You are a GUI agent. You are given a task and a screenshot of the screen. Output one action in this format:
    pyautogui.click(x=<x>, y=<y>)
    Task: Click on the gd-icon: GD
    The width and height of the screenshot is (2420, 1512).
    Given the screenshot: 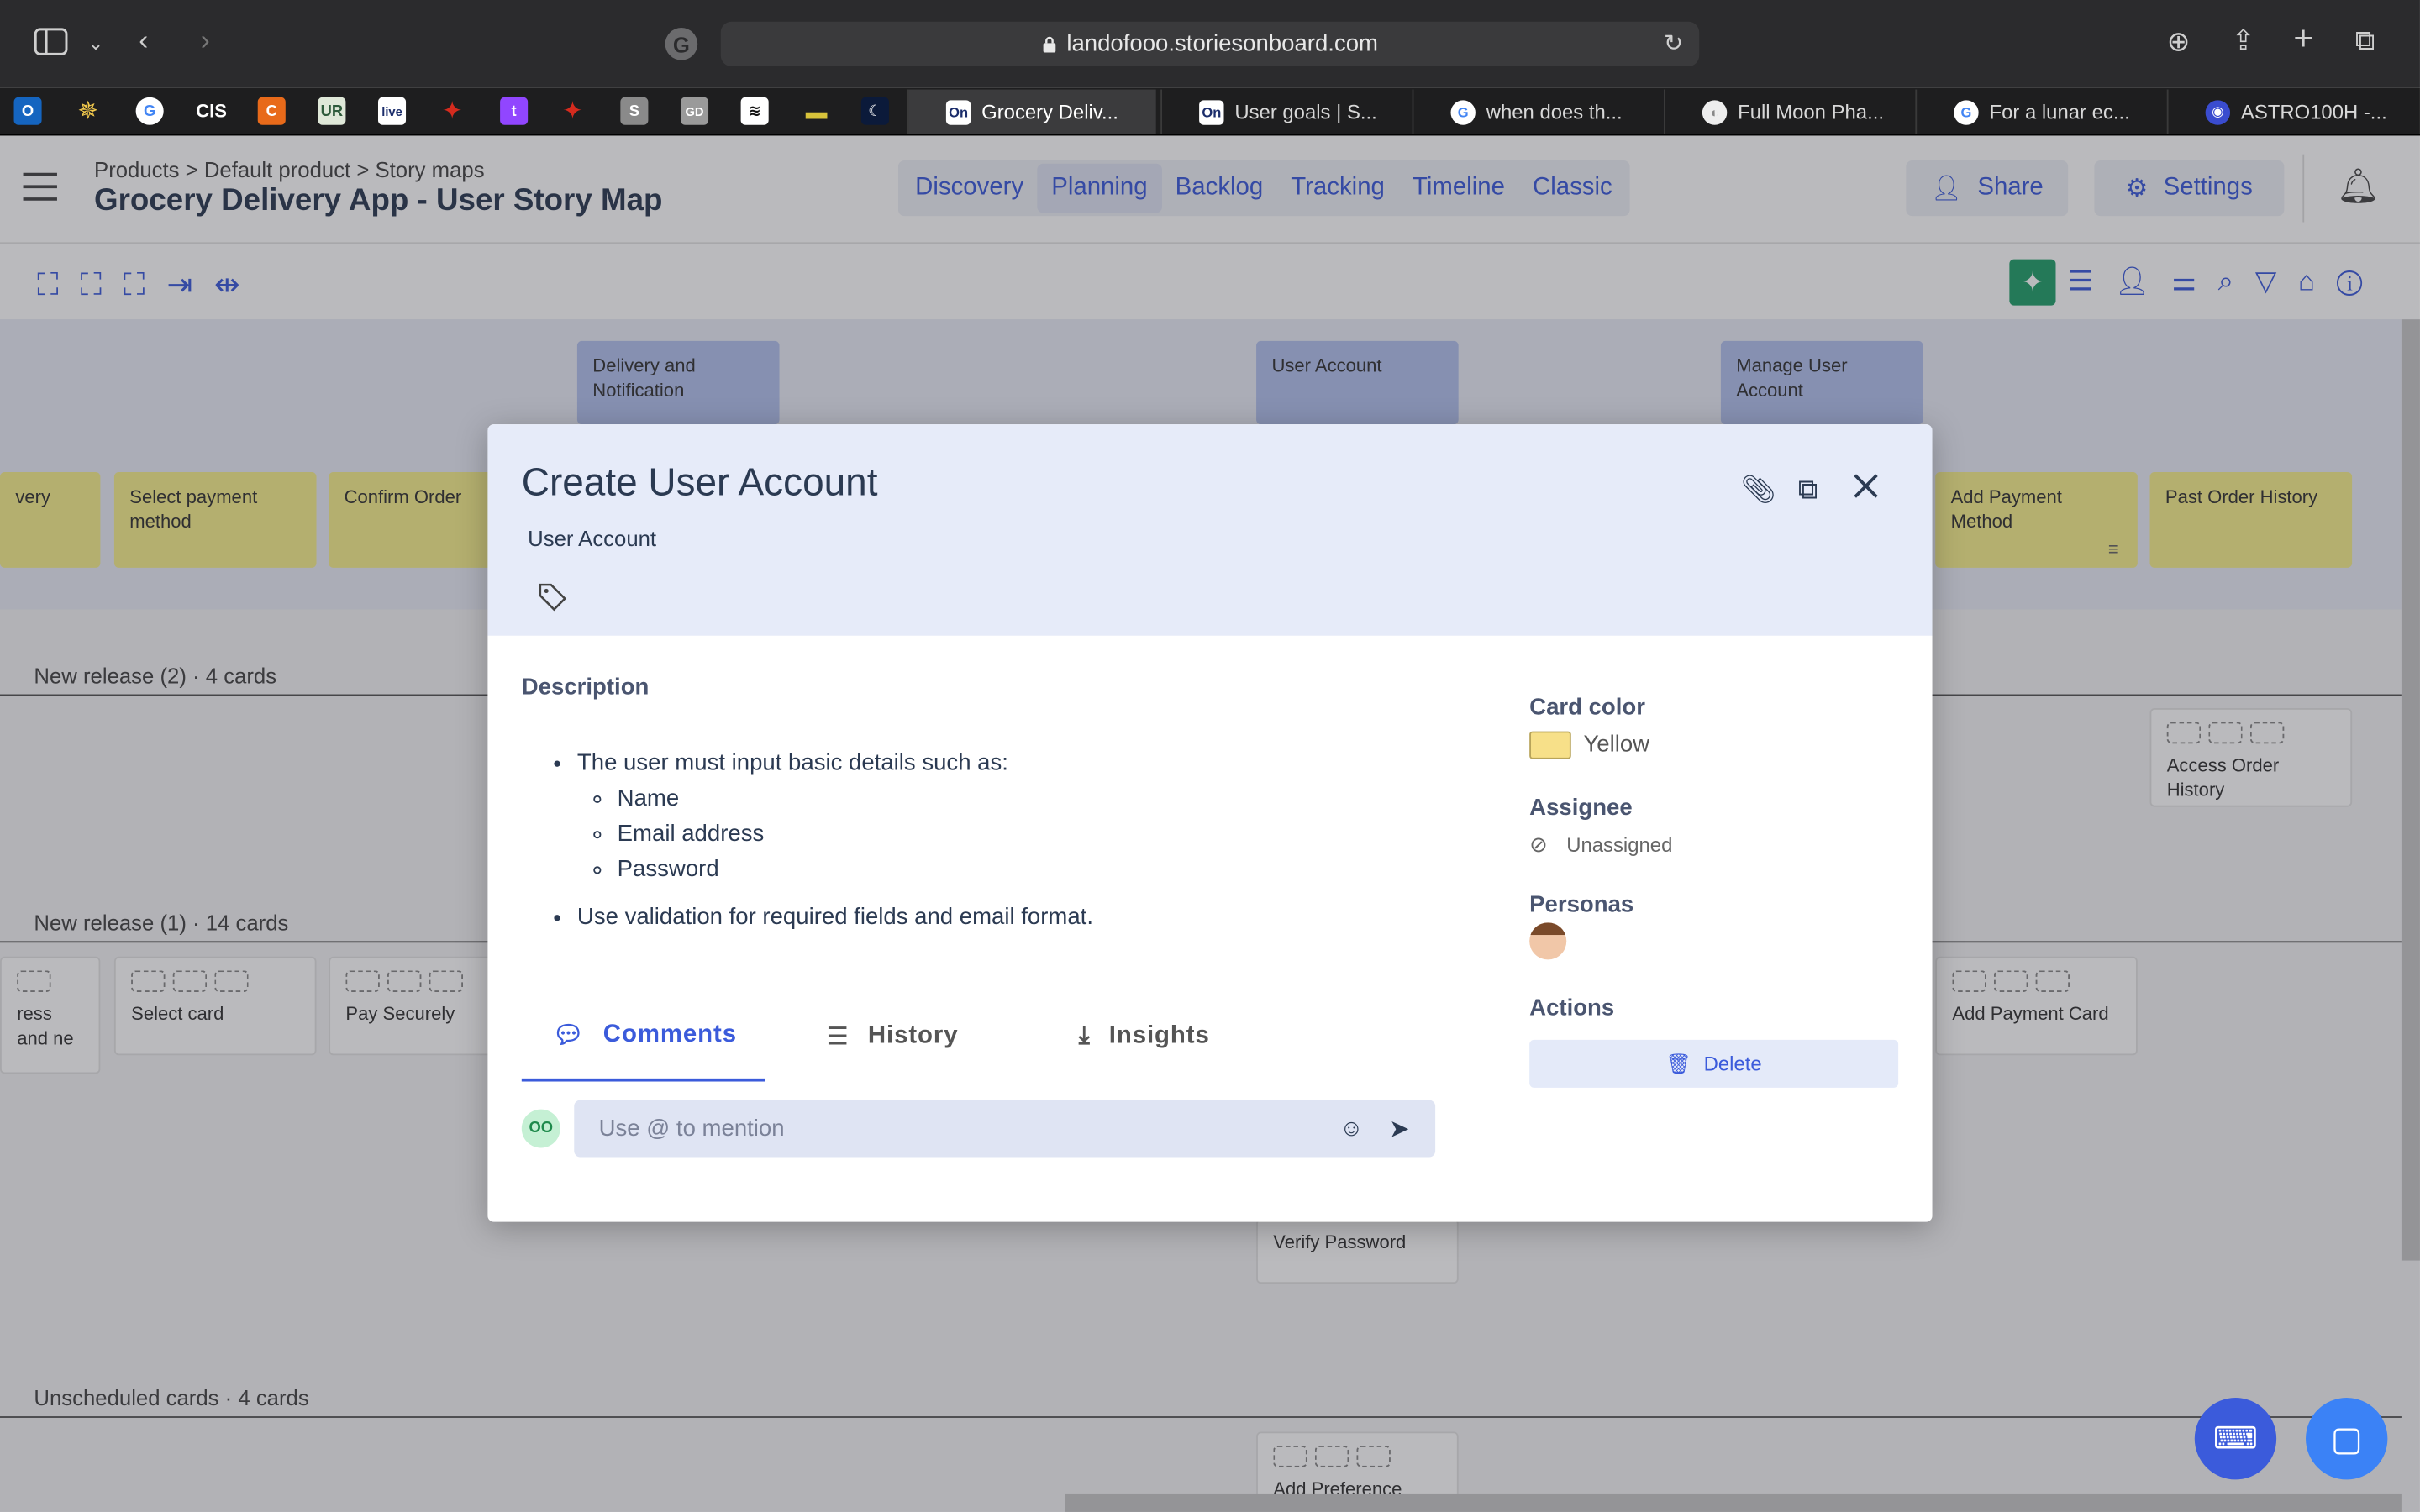 What is the action you would take?
    pyautogui.click(x=694, y=111)
    